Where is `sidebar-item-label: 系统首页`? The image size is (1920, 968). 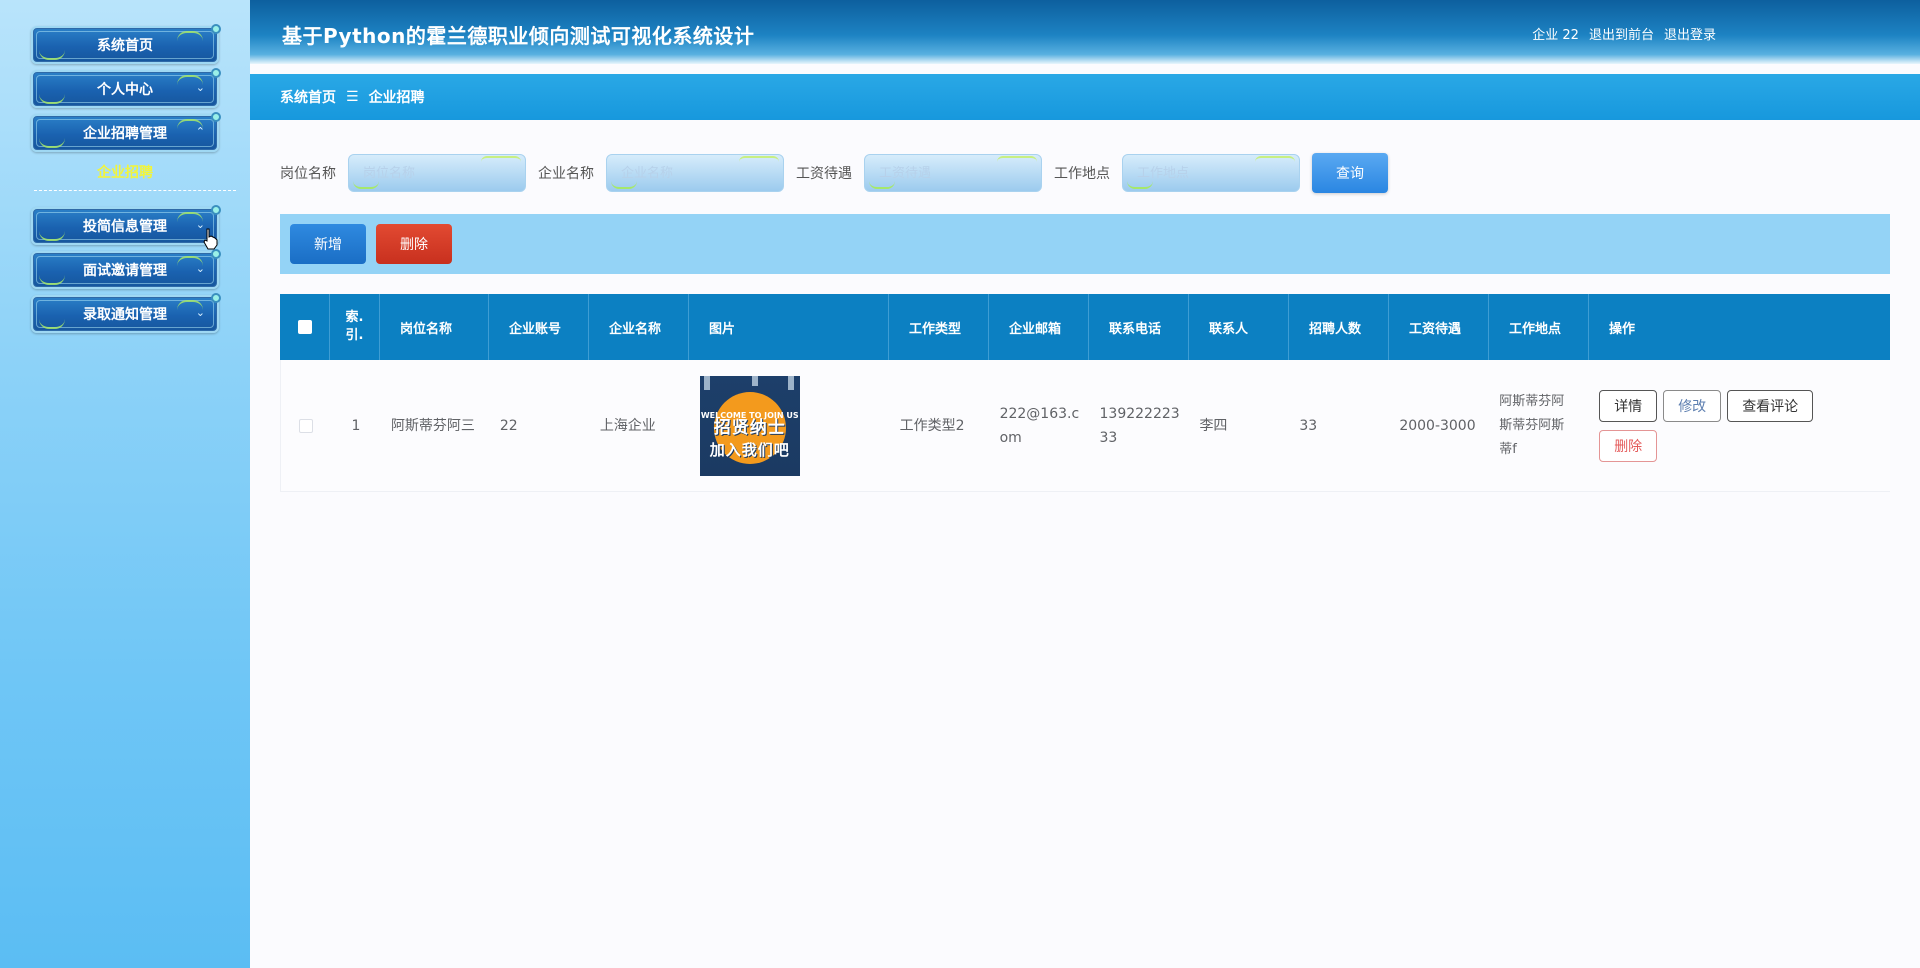
sidebar-item-label: 系统首页 is located at coordinates (125, 46).